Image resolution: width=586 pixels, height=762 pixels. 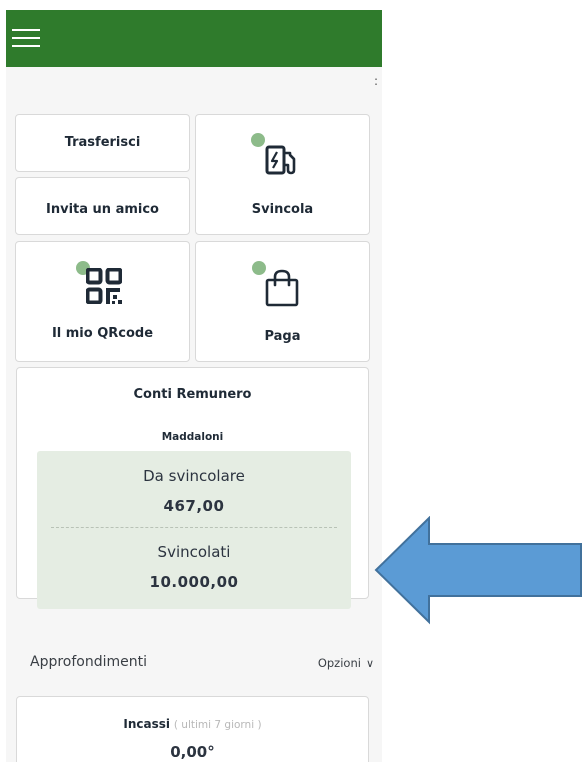 I want to click on invita-amico-label: Invita un amico, so click(x=102, y=209).